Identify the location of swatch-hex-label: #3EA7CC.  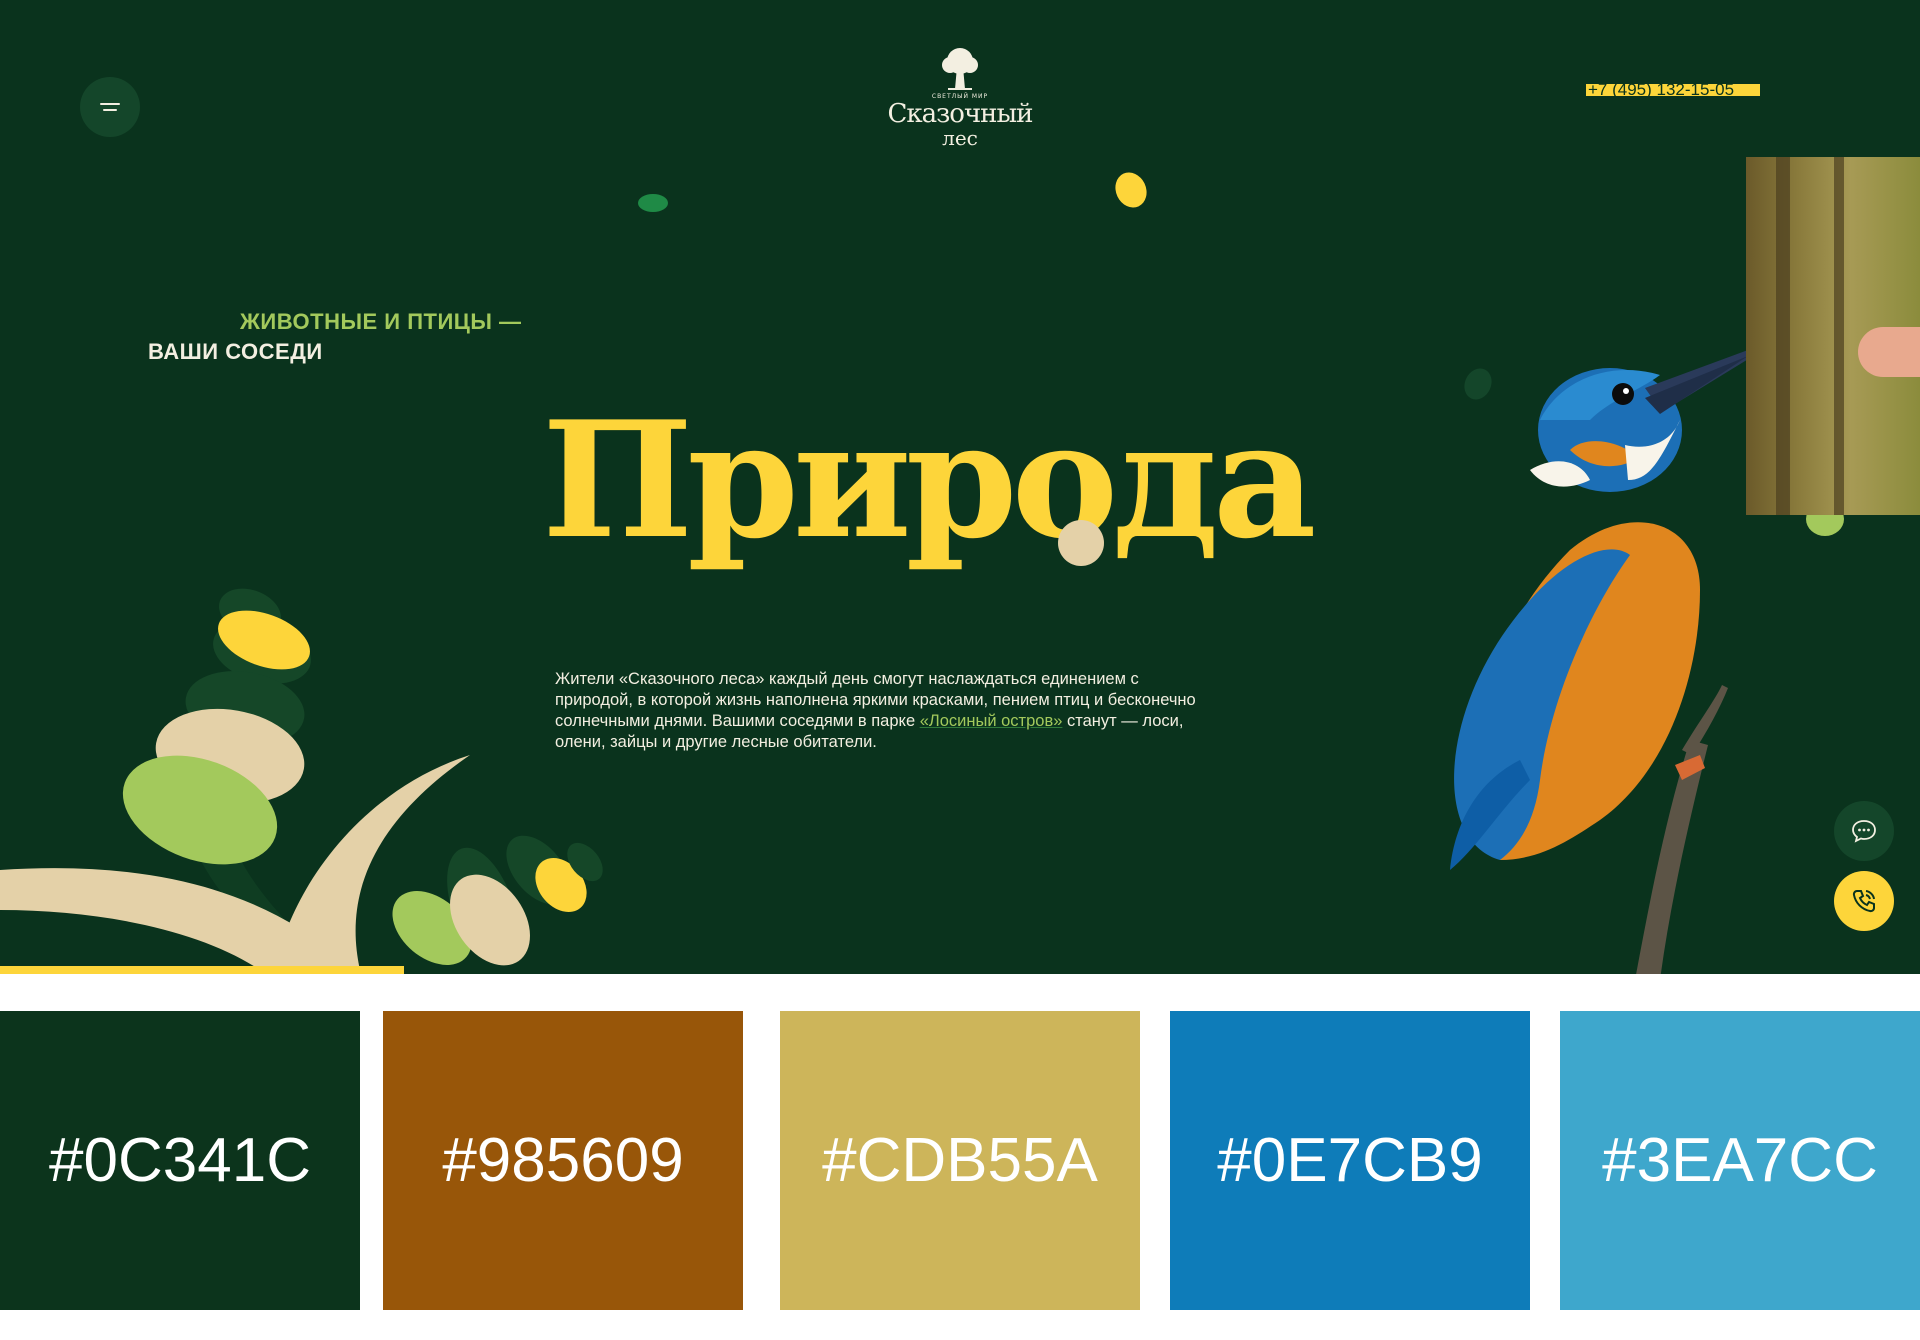
(1740, 1160).